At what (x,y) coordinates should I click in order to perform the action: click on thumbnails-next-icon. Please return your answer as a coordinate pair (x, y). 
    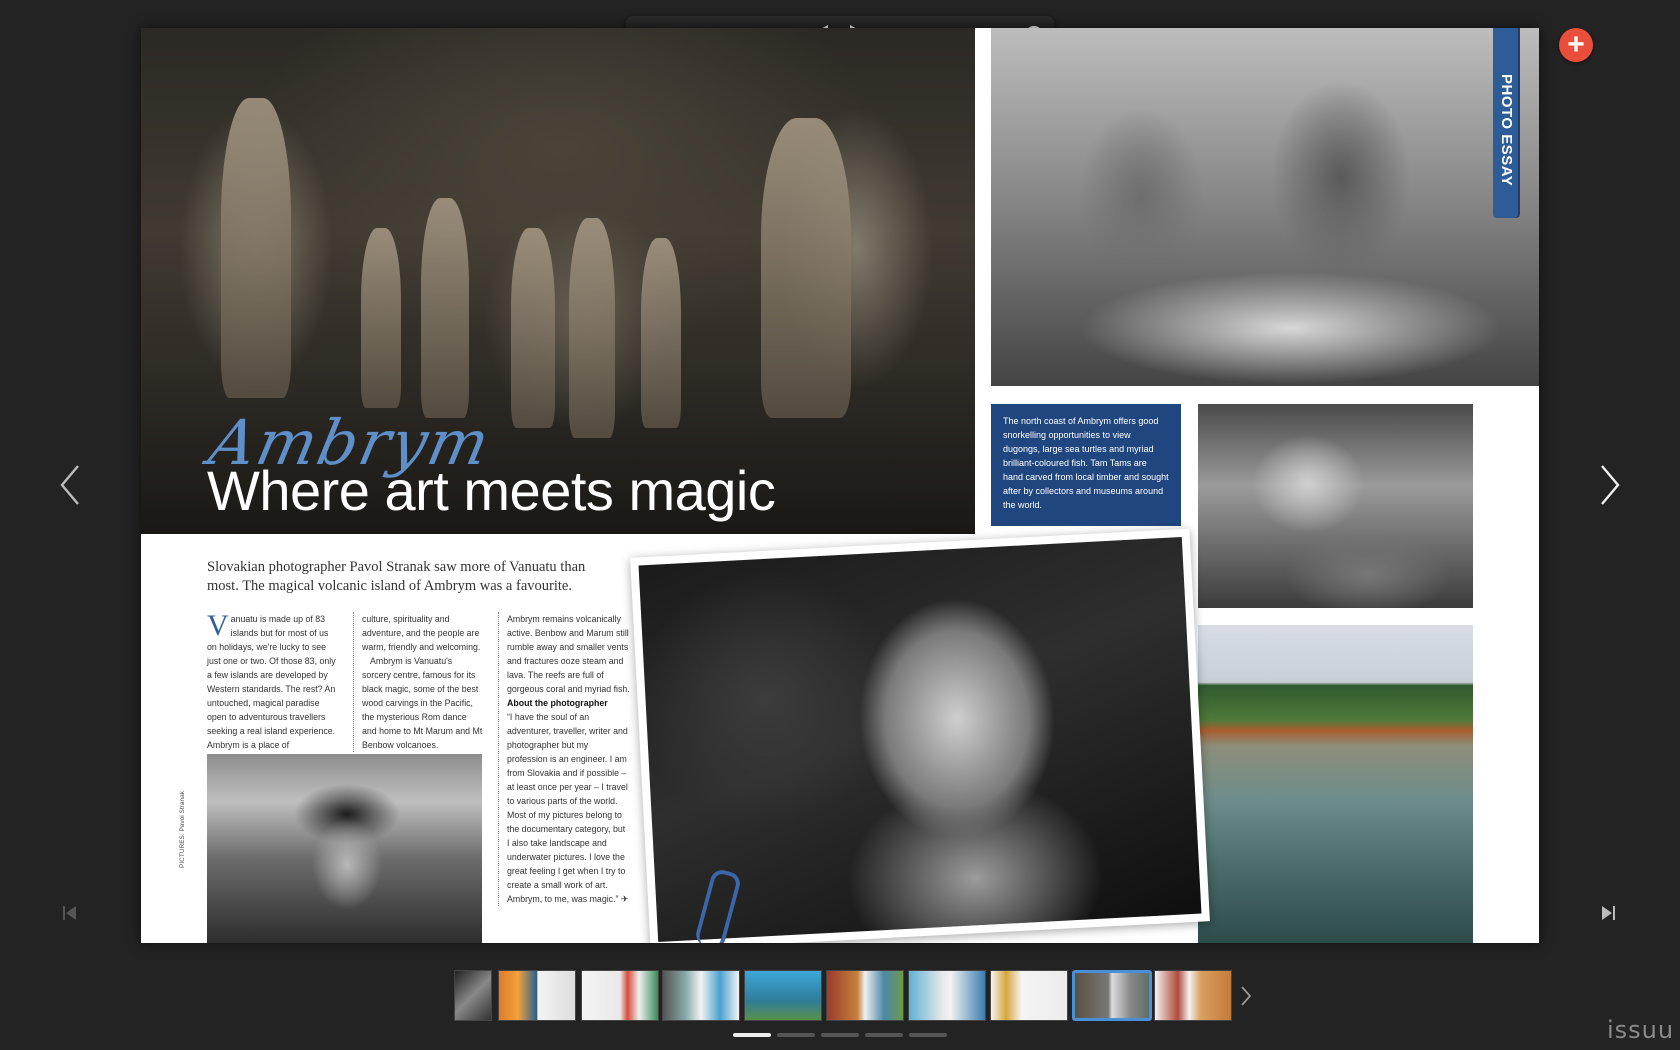
    Looking at the image, I should click on (1246, 996).